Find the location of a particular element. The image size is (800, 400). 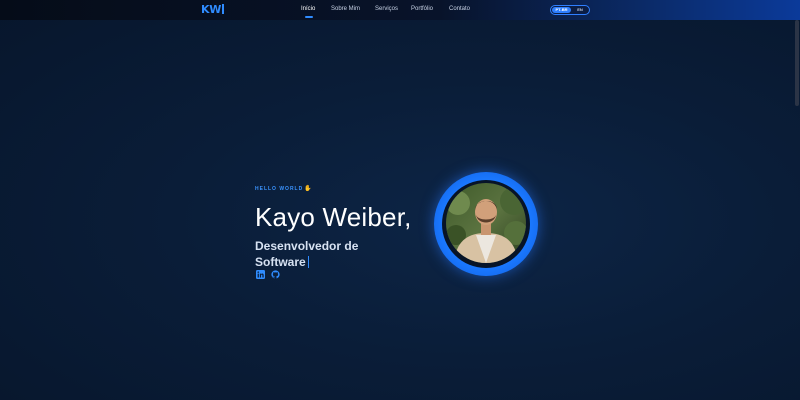

profile-photo-image is located at coordinates (486, 223).